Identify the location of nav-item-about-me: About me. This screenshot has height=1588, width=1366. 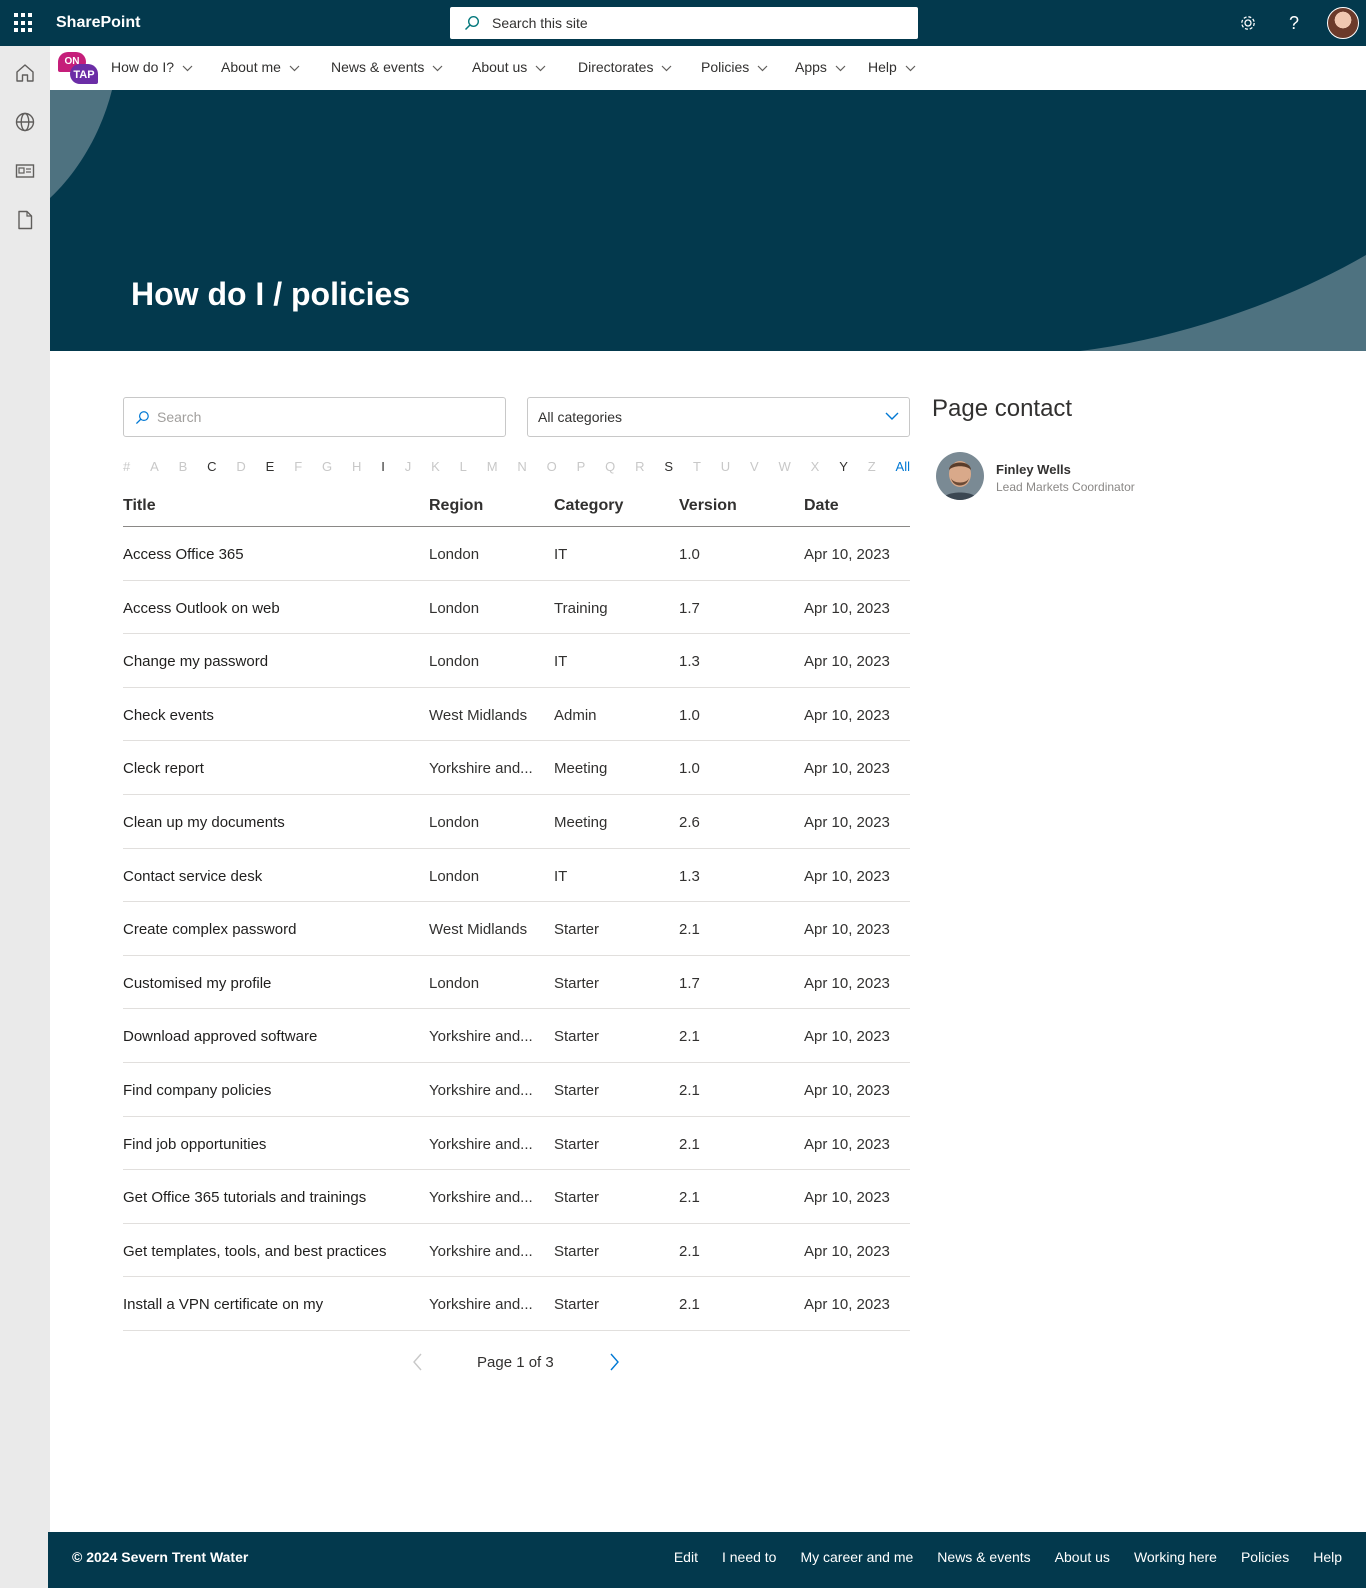
(260, 67).